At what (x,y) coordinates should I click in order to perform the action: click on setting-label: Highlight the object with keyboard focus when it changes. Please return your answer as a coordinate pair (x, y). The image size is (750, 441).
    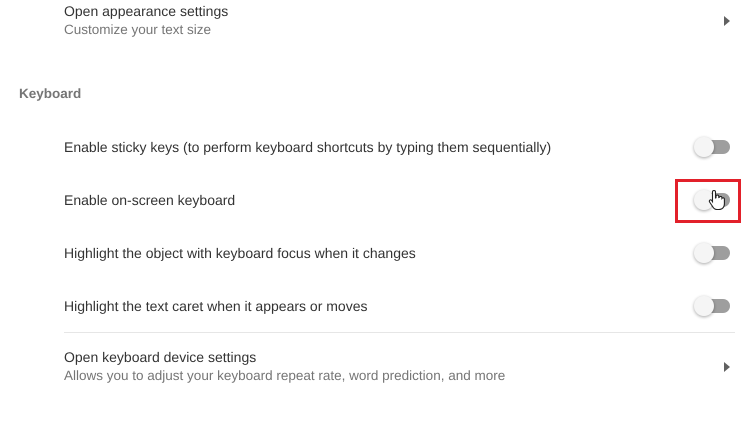
    Looking at the image, I should click on (240, 252).